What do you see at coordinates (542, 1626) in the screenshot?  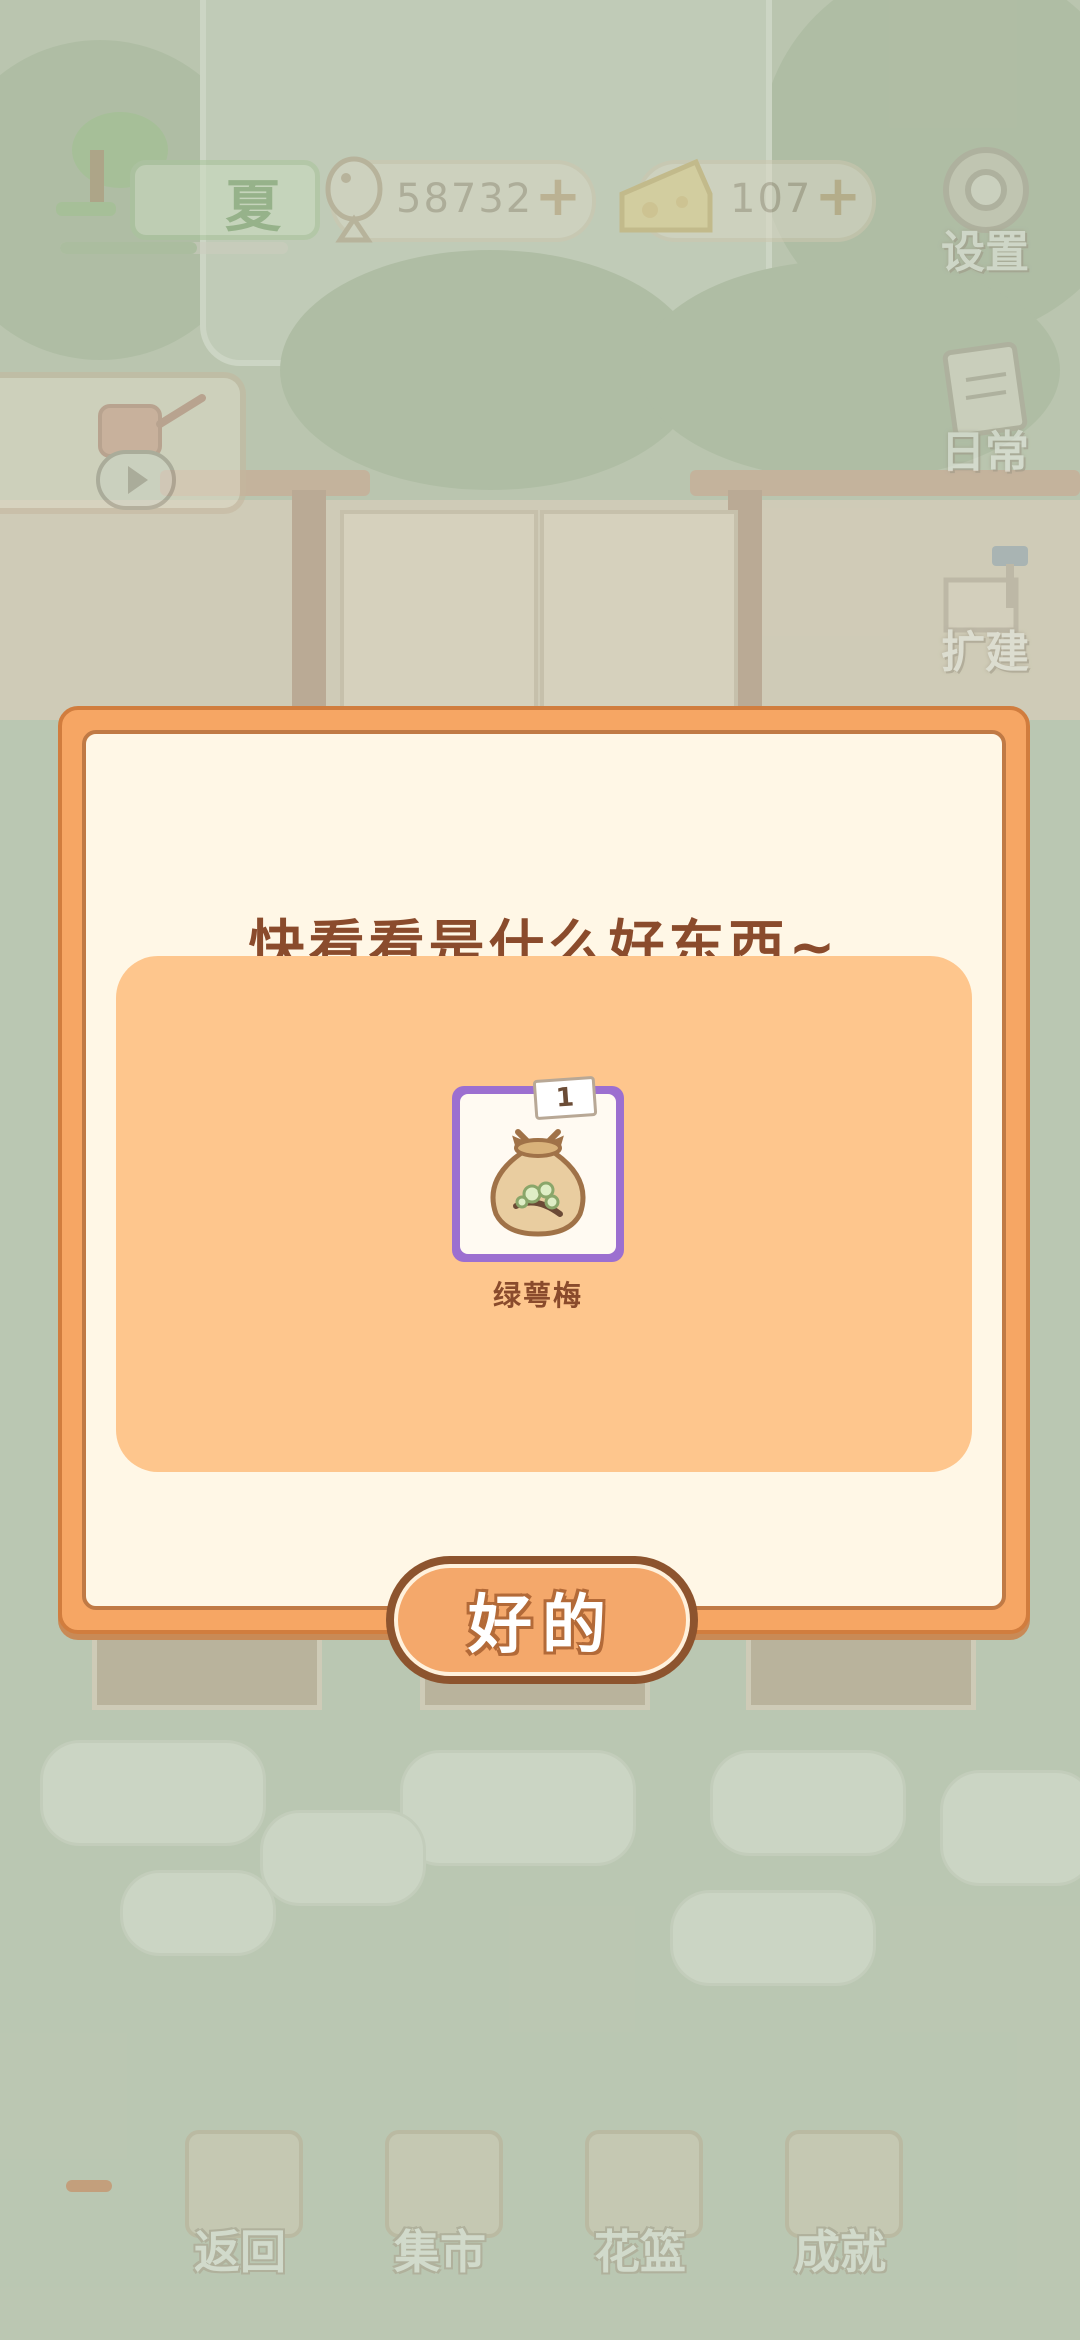 I see `ok-button-label: 好的` at bounding box center [542, 1626].